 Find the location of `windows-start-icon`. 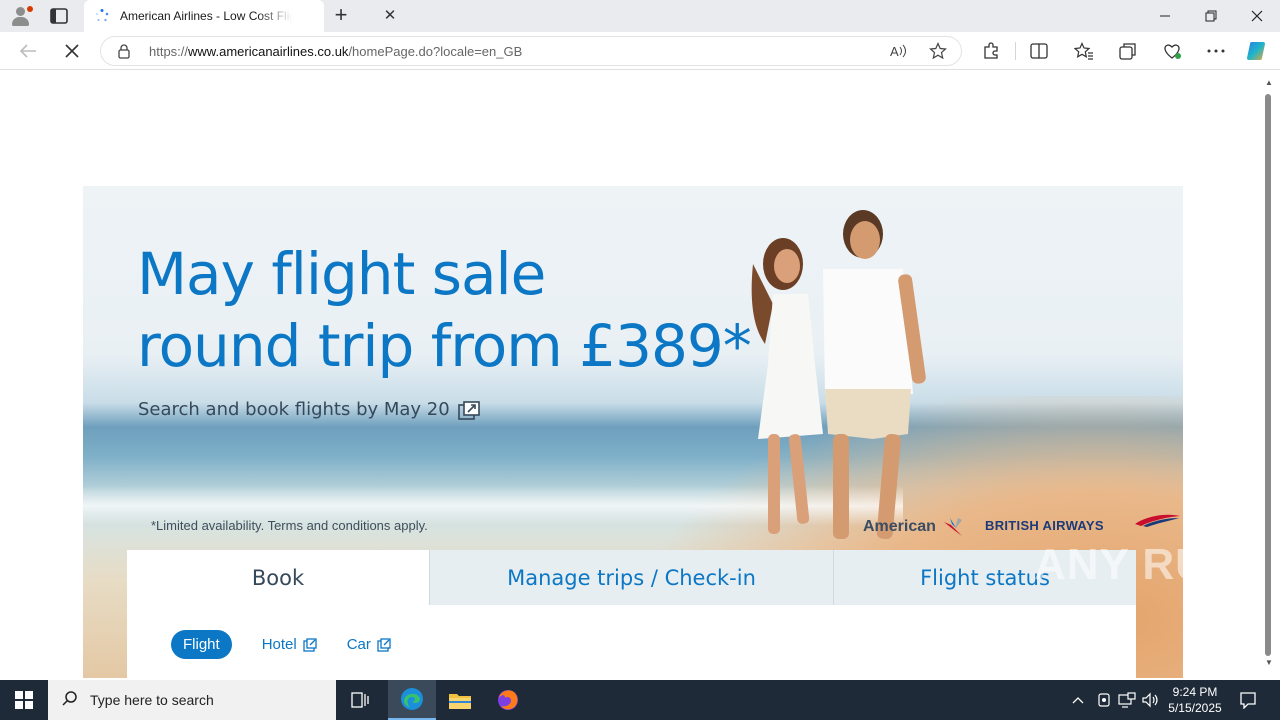

windows-start-icon is located at coordinates (24, 700).